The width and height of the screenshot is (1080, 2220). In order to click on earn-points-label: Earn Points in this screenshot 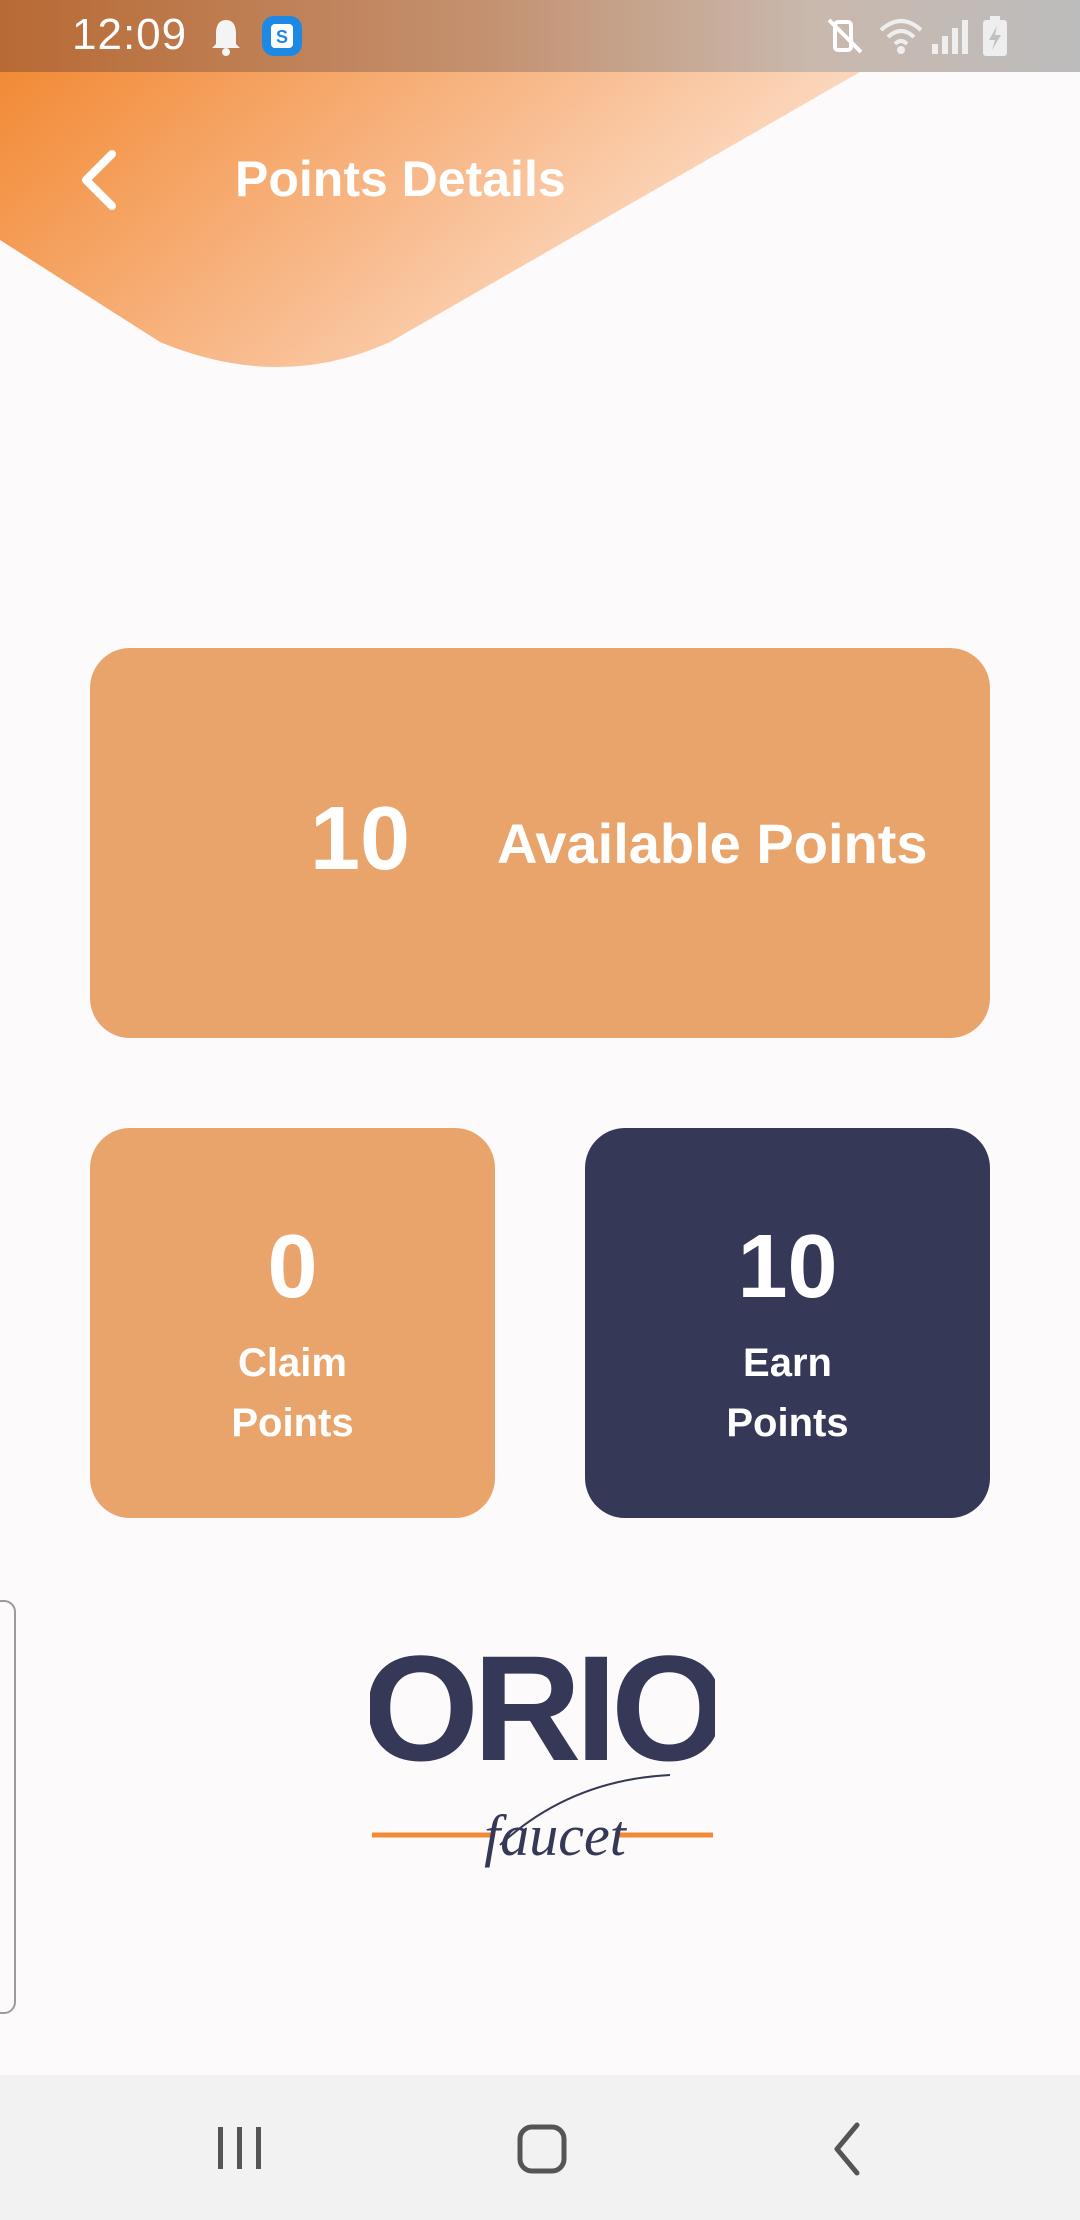, I will do `click(787, 1393)`.